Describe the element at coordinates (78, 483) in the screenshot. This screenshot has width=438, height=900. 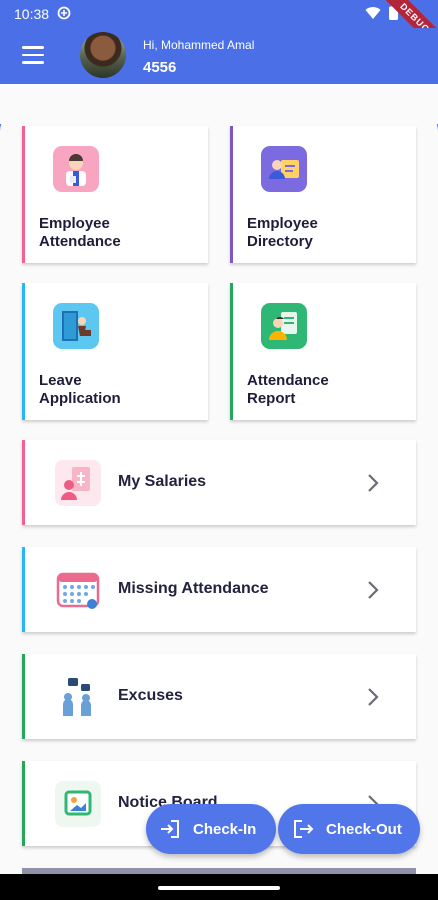
I see `salary-icon` at that location.